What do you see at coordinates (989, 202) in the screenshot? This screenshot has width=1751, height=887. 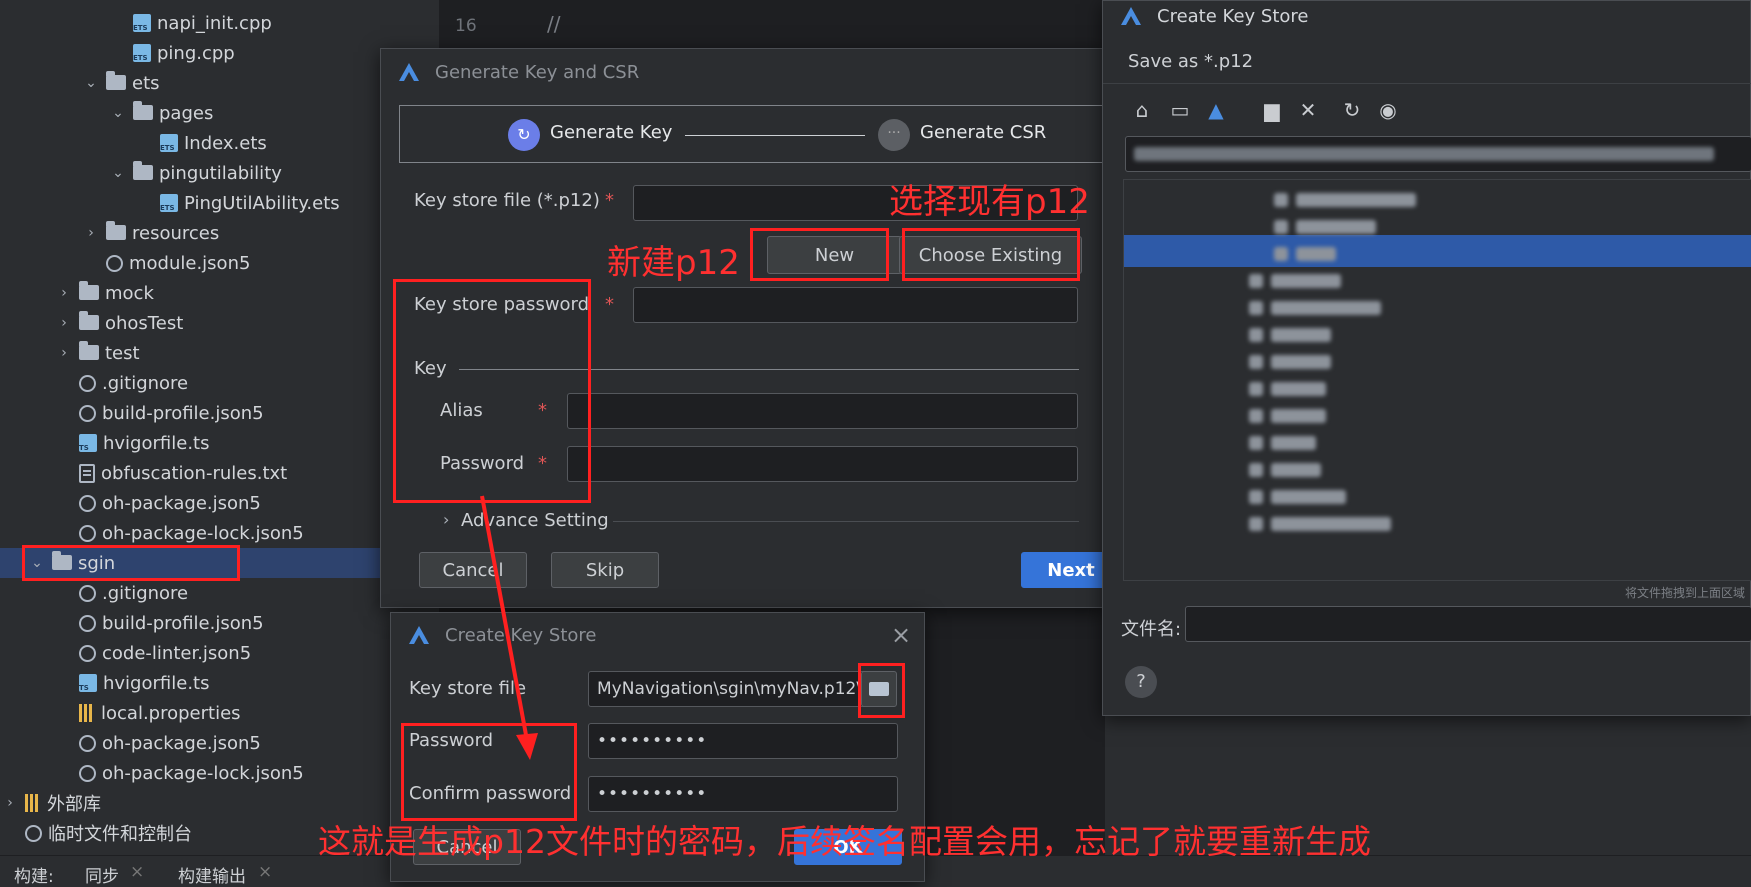 I see `annotation-choose-existing: 选择现有p12` at bounding box center [989, 202].